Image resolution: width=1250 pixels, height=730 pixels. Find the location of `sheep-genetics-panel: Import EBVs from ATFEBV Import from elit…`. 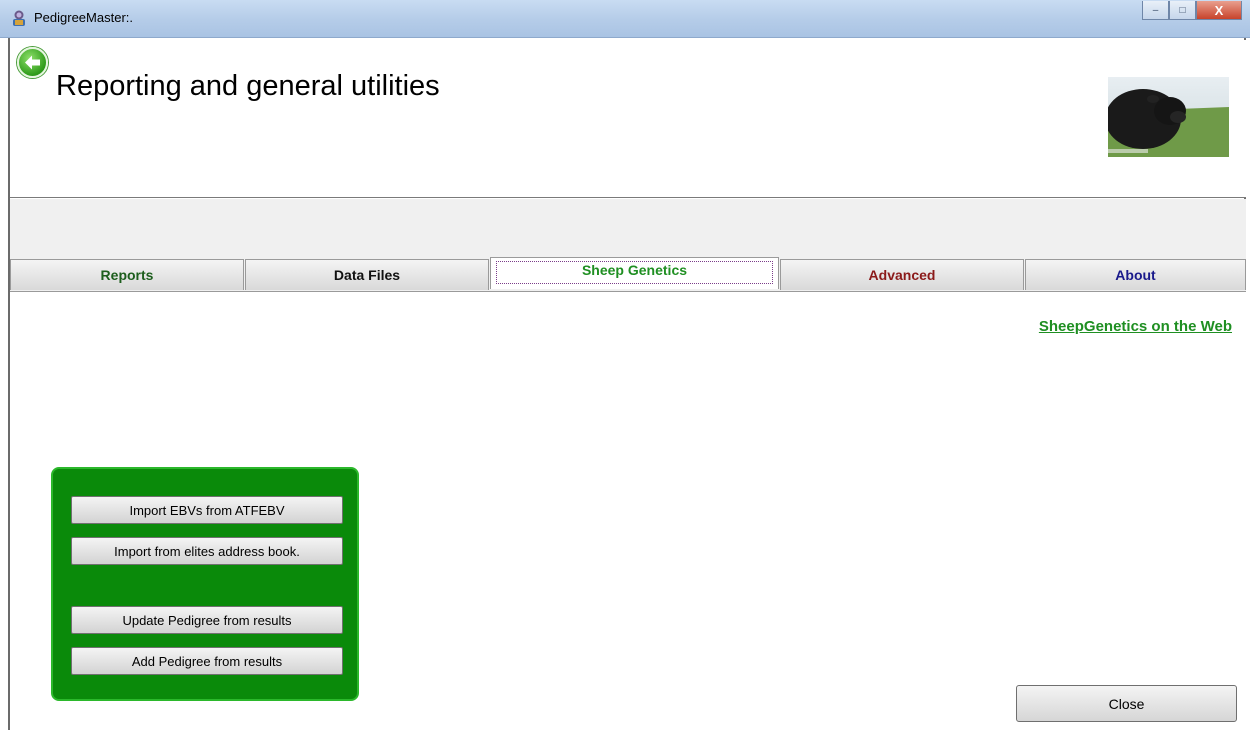

sheep-genetics-panel: Import EBVs from ATFEBV Import from elit… is located at coordinates (205, 584).